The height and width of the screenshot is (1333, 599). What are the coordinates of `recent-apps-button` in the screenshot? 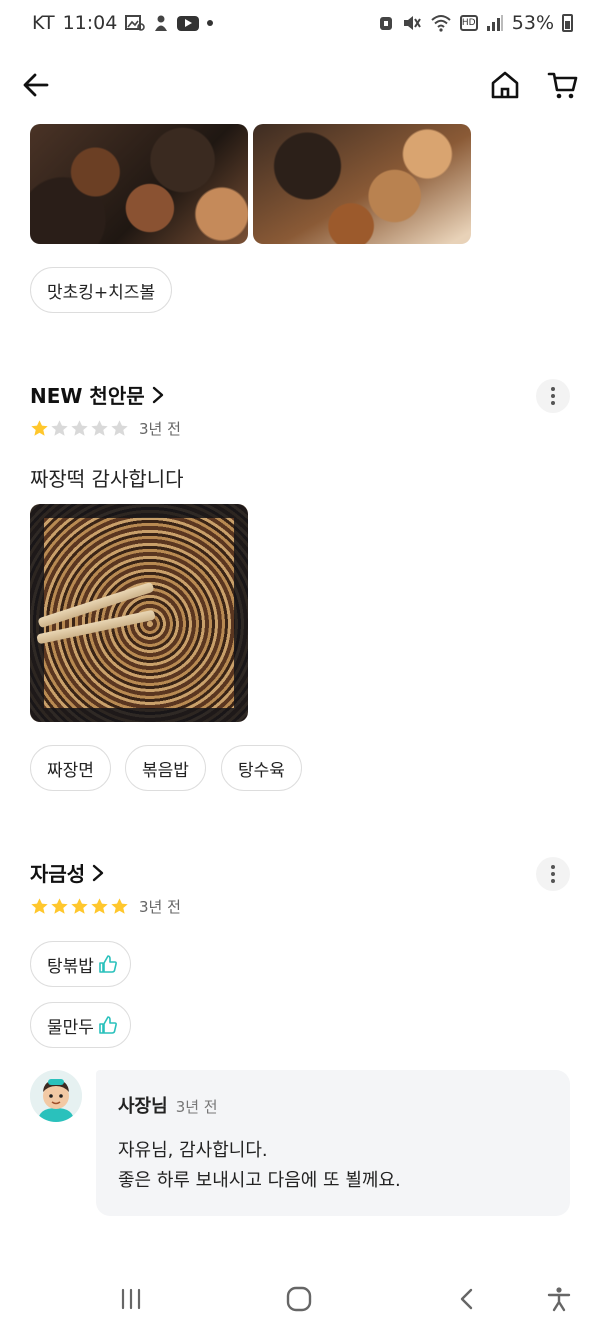 It's located at (131, 1299).